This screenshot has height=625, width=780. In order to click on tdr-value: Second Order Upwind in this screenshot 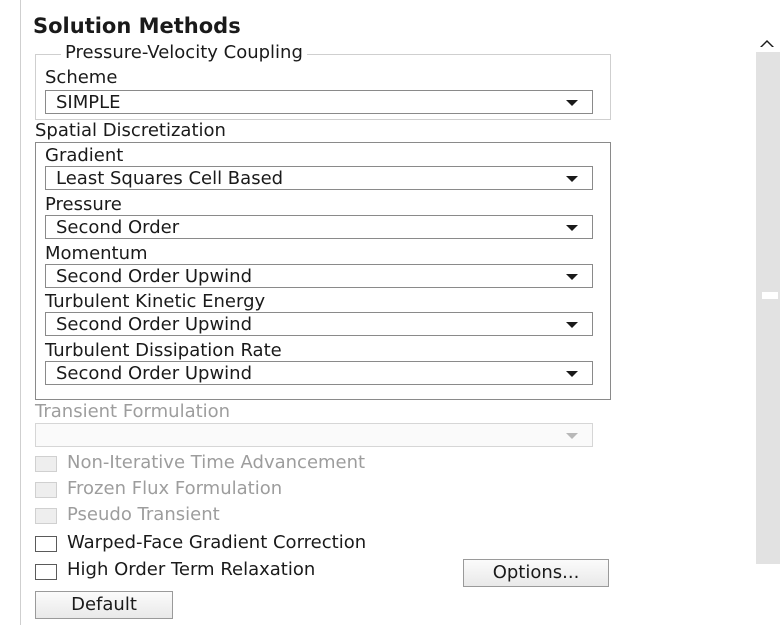, I will do `click(154, 373)`.